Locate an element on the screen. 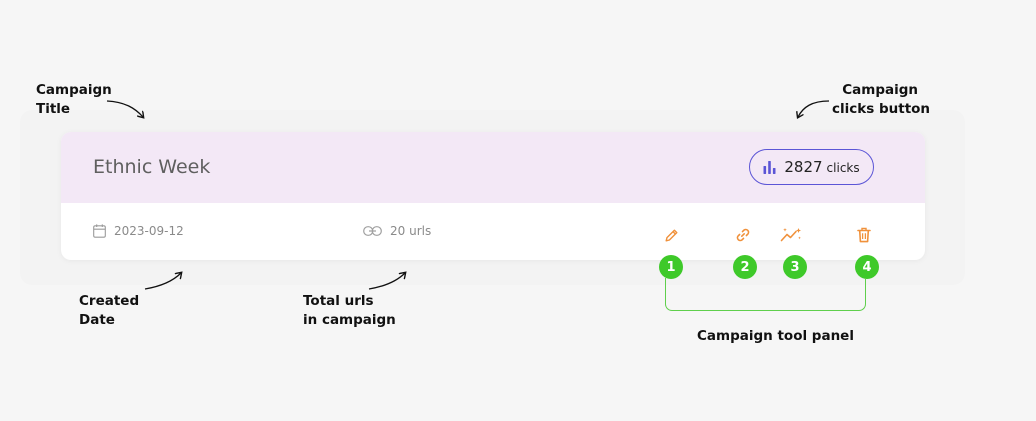  annotation-total-urls: Total urls in campaign is located at coordinates (349, 311).